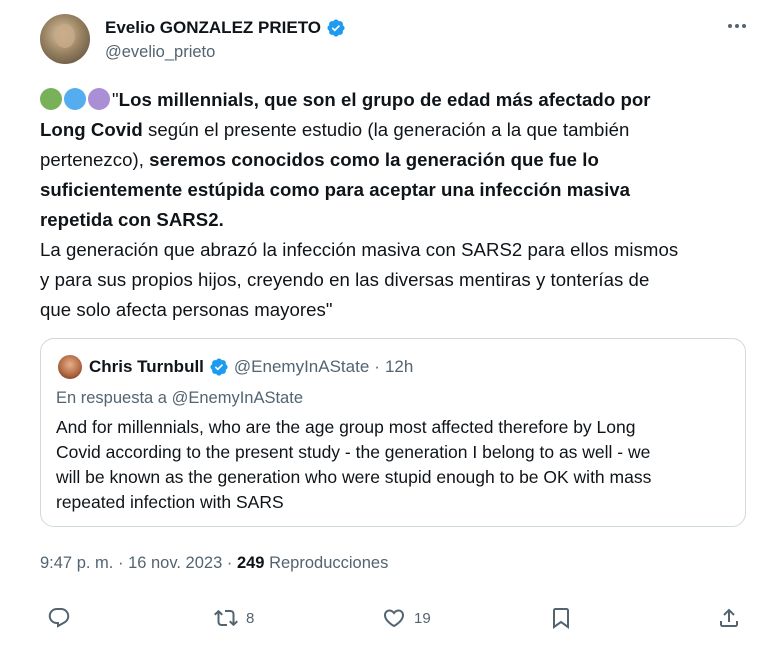 This screenshot has height=656, width=768. Describe the element at coordinates (226, 618) in the screenshot. I see `retweet-icon` at that location.